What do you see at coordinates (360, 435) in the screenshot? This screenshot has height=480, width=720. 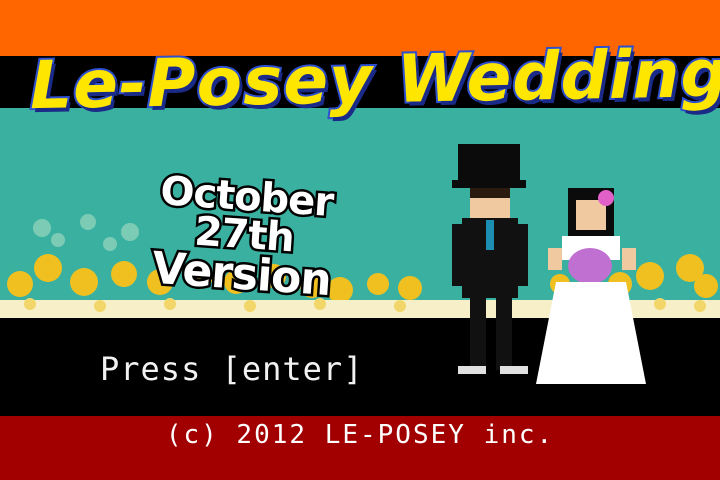 I see `copyright-text: (c) 2012 LE-POSEY inc.` at bounding box center [360, 435].